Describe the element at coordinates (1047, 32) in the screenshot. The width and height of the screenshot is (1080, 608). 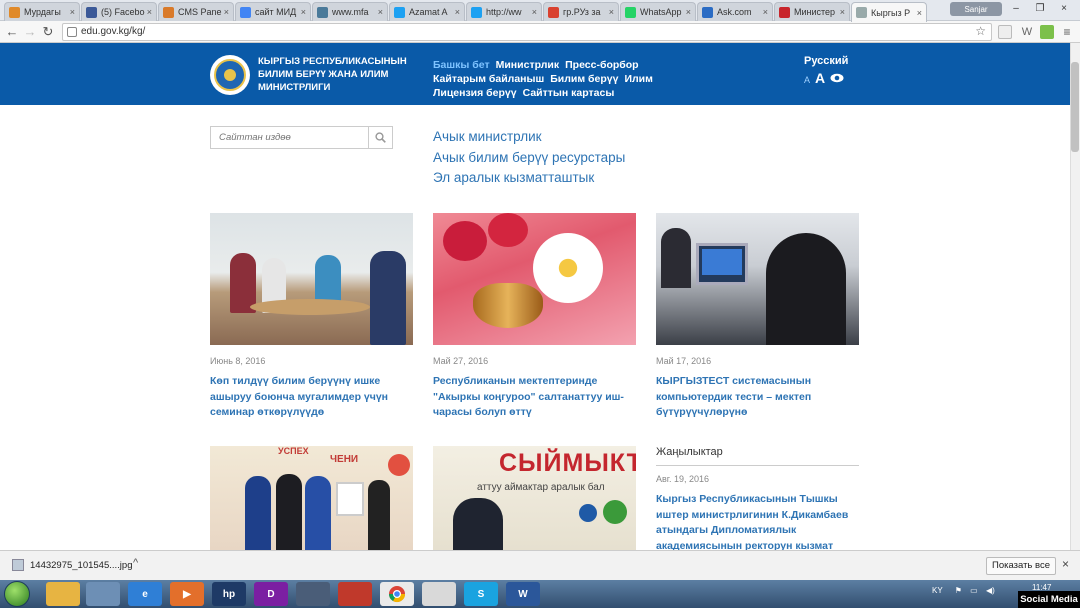
I see `extension-green-icon` at that location.